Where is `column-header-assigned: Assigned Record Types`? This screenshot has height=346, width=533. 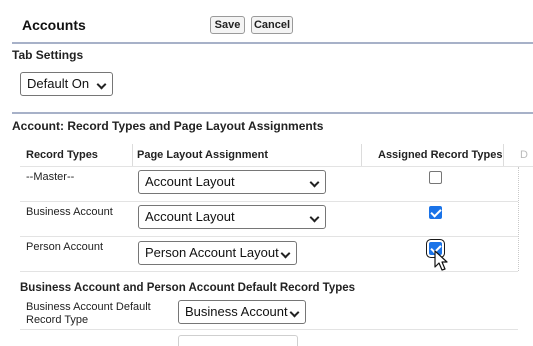 column-header-assigned: Assigned Record Types is located at coordinates (440, 155).